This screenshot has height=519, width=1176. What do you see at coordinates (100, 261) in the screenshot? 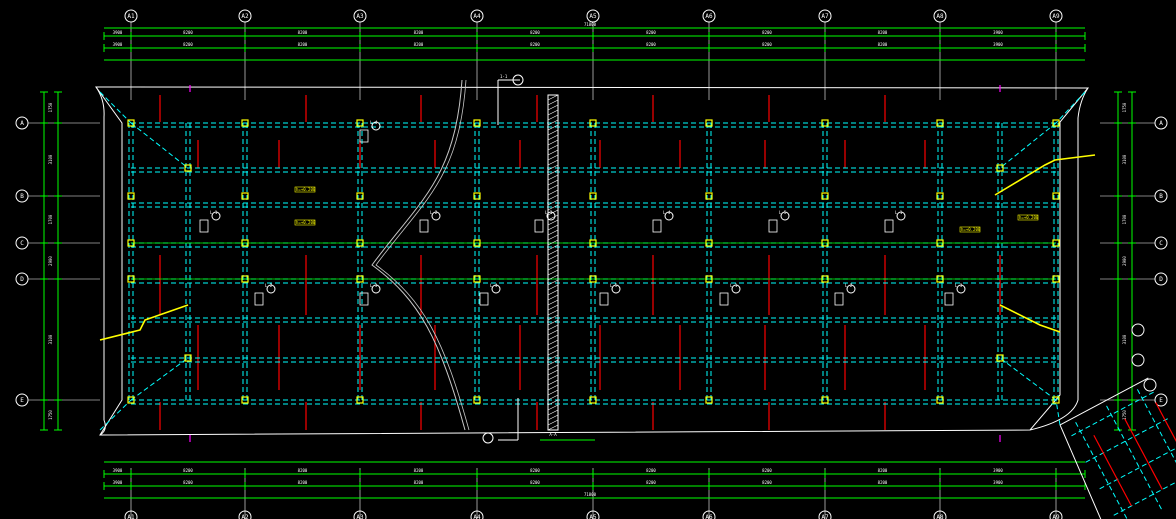
I see `outline-left-curve` at bounding box center [100, 261].